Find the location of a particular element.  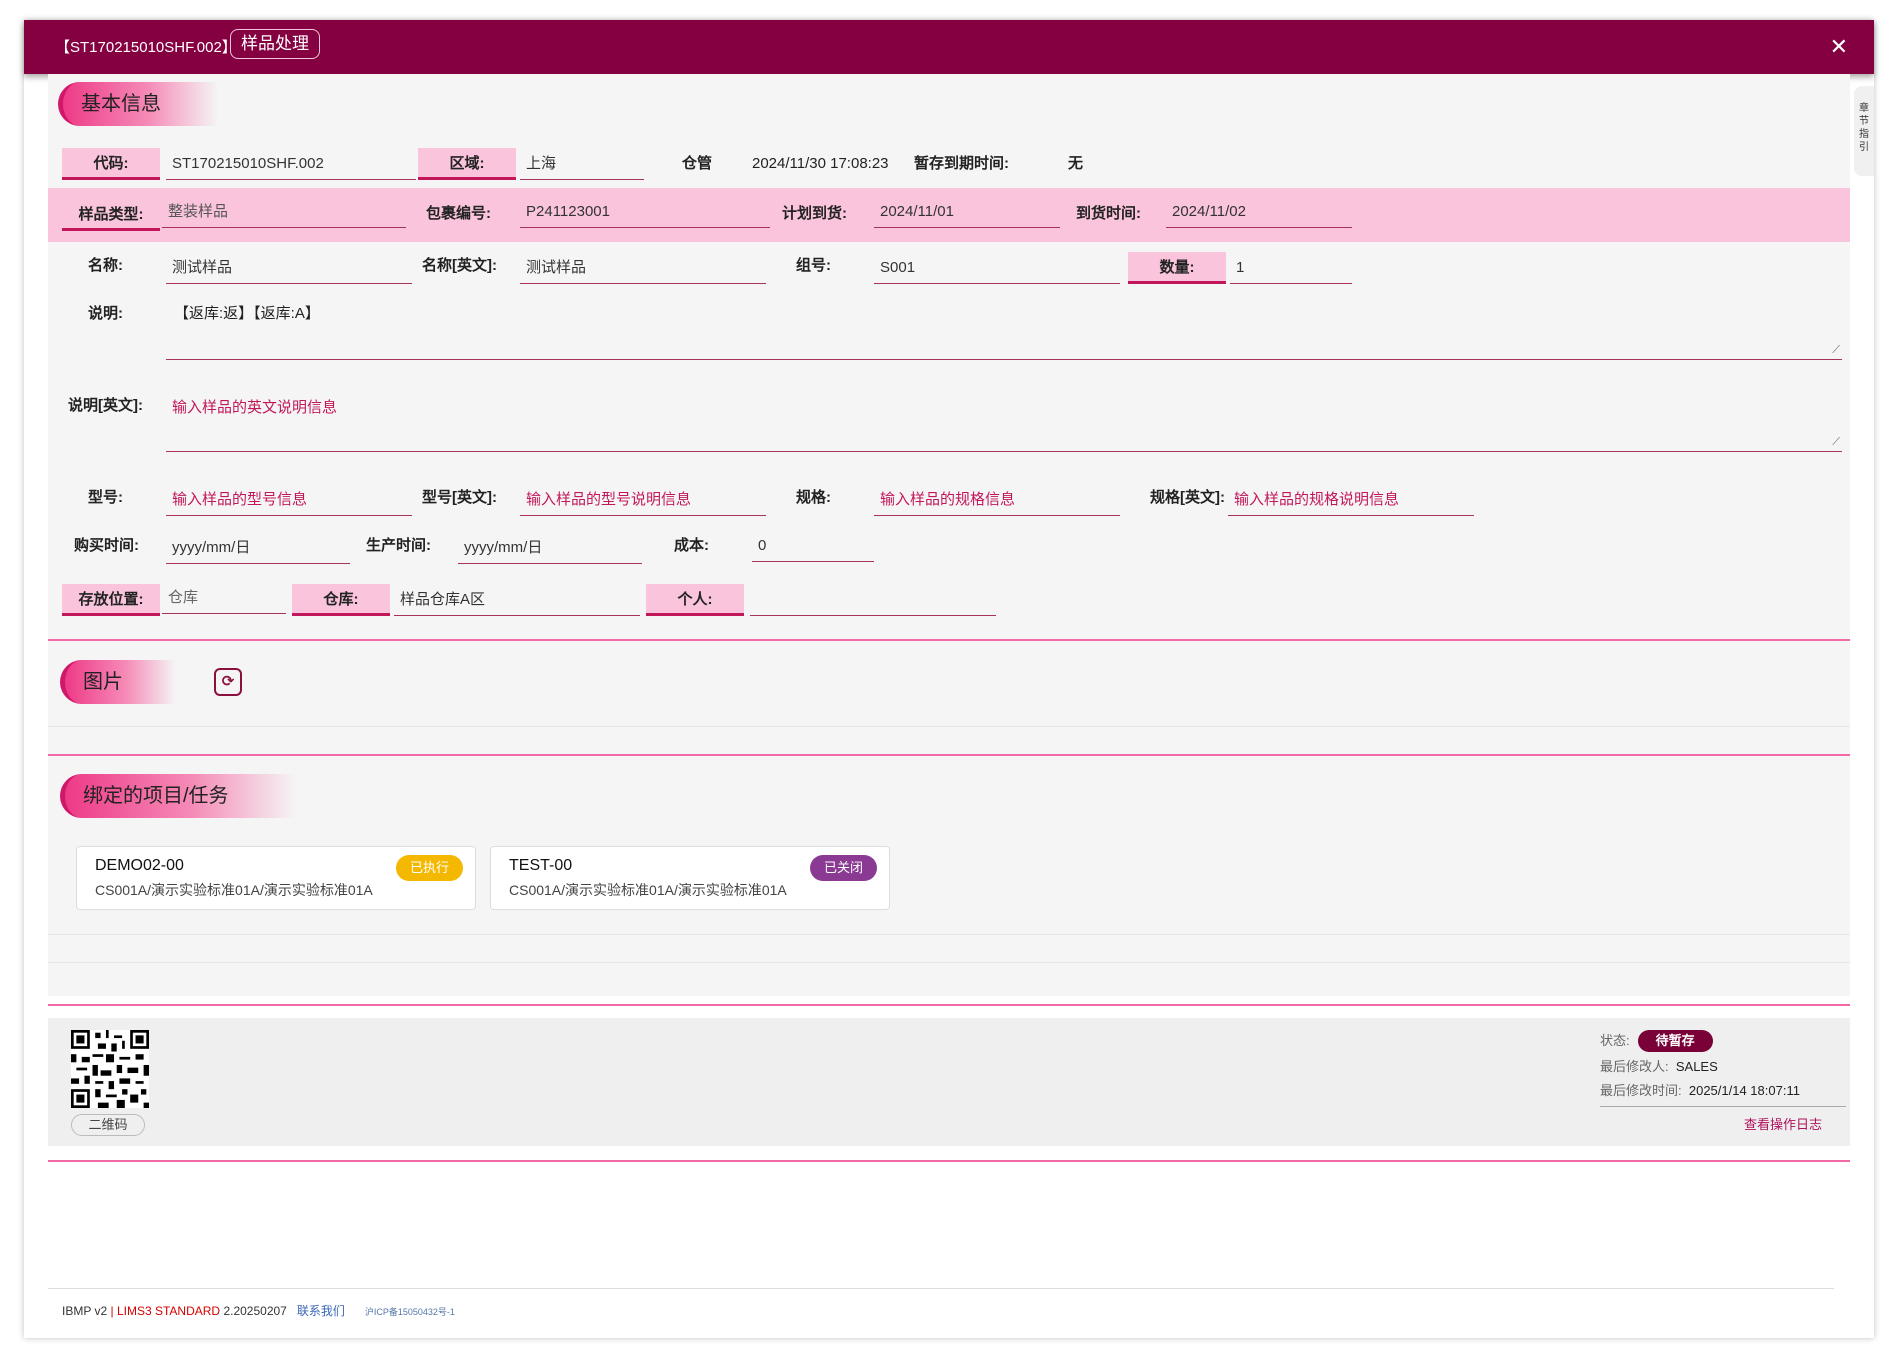

modifier-label: 最后修改人: is located at coordinates (1634, 1066).